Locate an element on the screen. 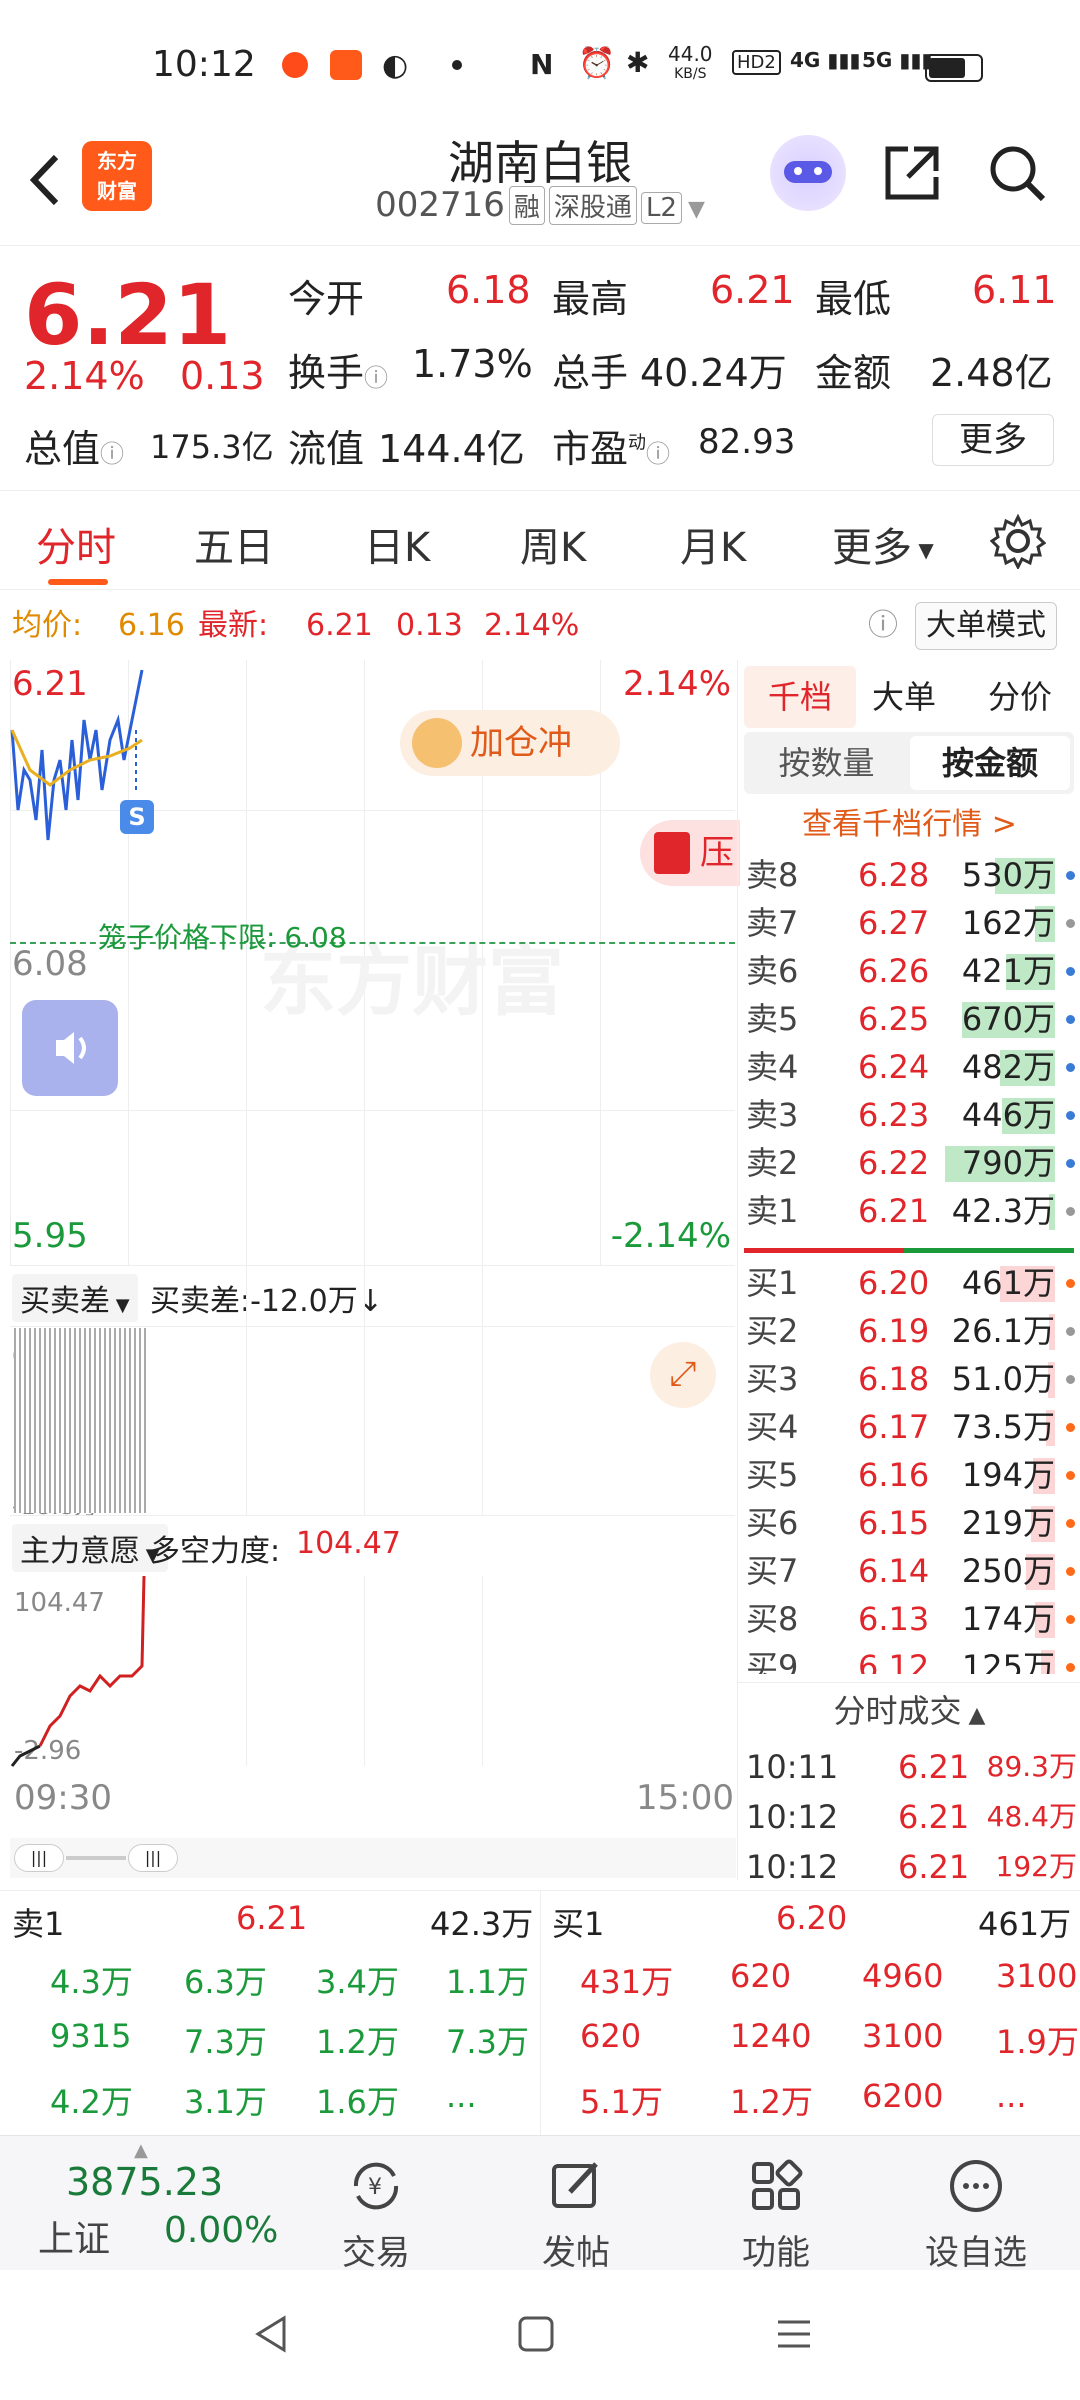 The width and height of the screenshot is (1080, 2400). pe-value: 82.93 is located at coordinates (747, 442).